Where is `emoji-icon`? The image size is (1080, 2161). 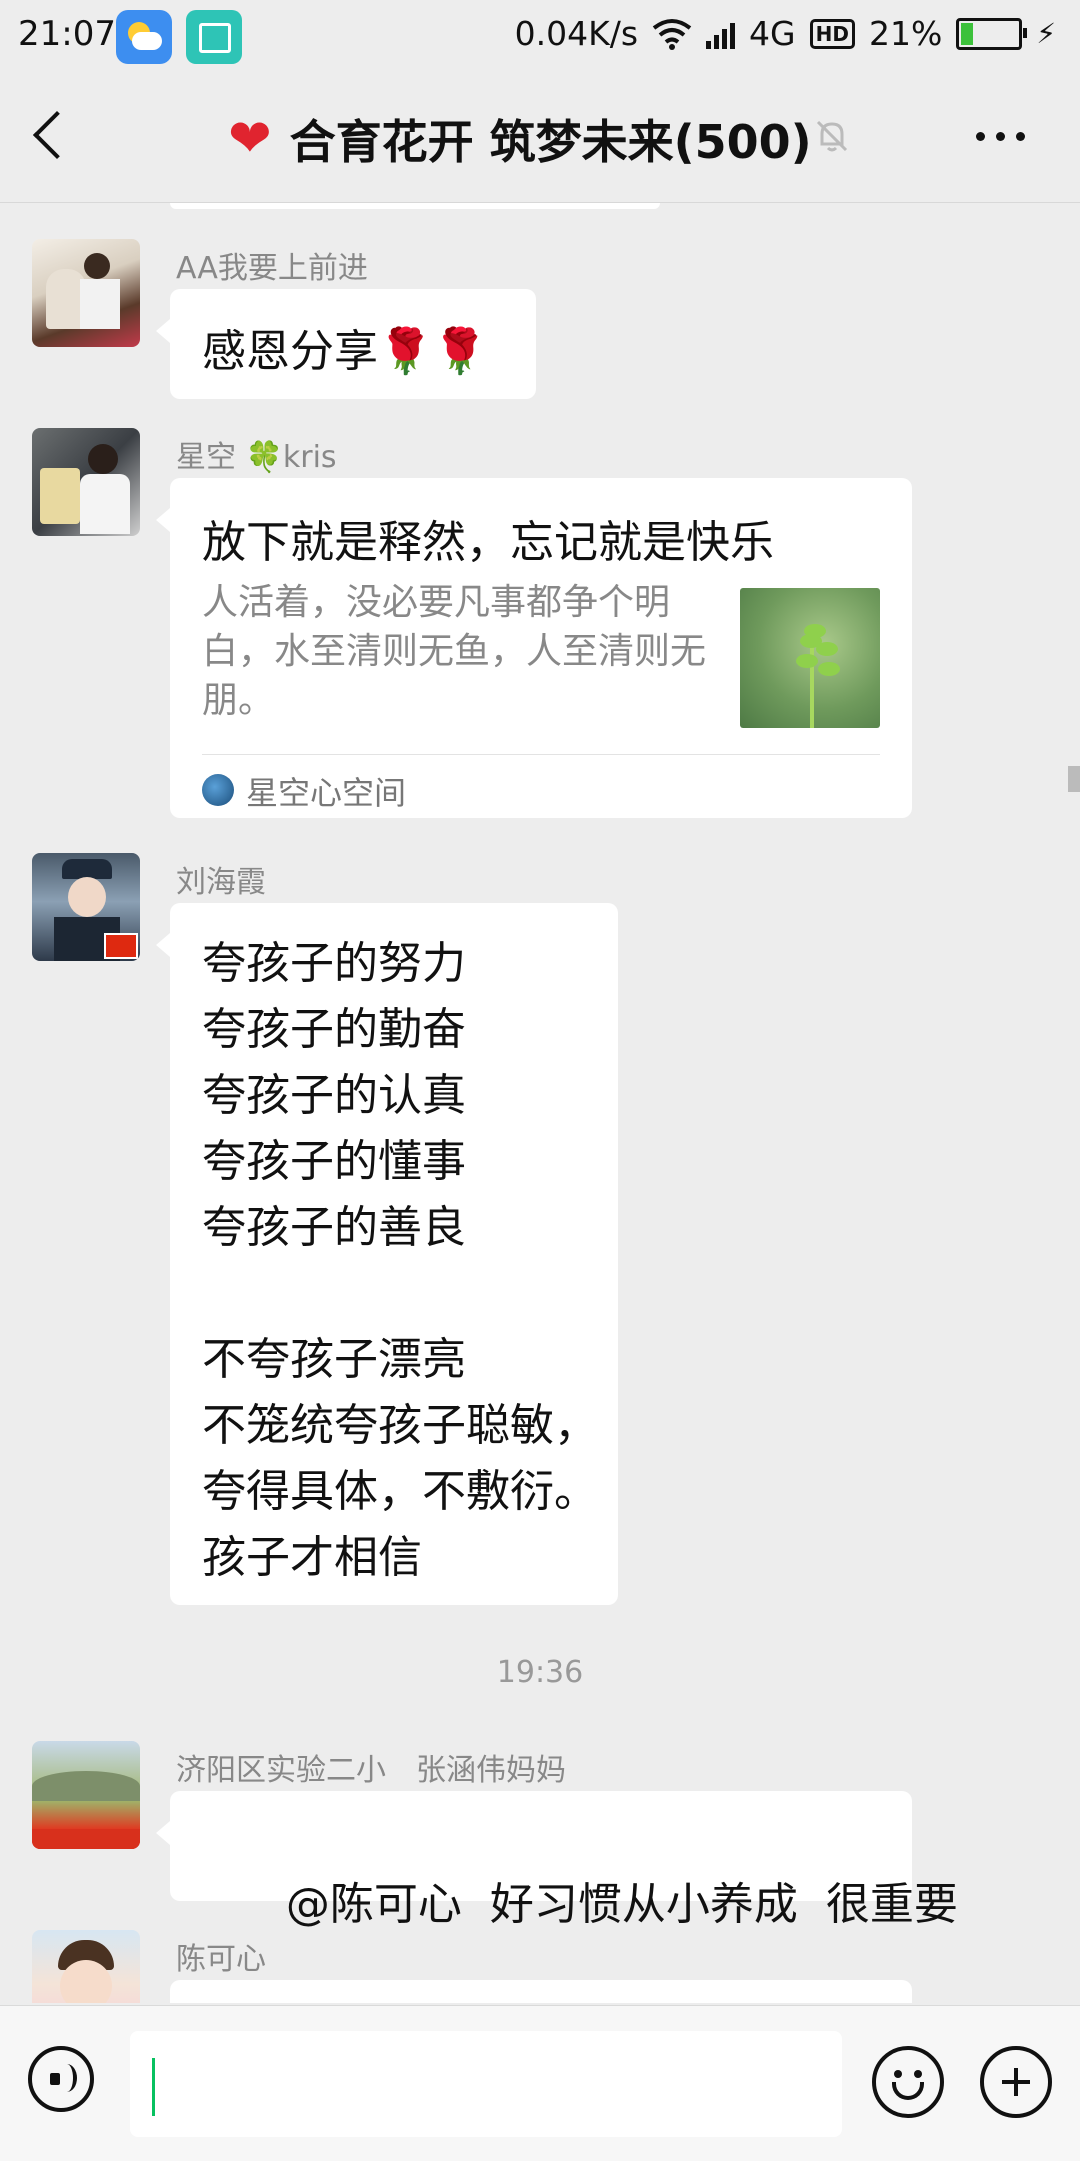
emoji-icon is located at coordinates (908, 2082).